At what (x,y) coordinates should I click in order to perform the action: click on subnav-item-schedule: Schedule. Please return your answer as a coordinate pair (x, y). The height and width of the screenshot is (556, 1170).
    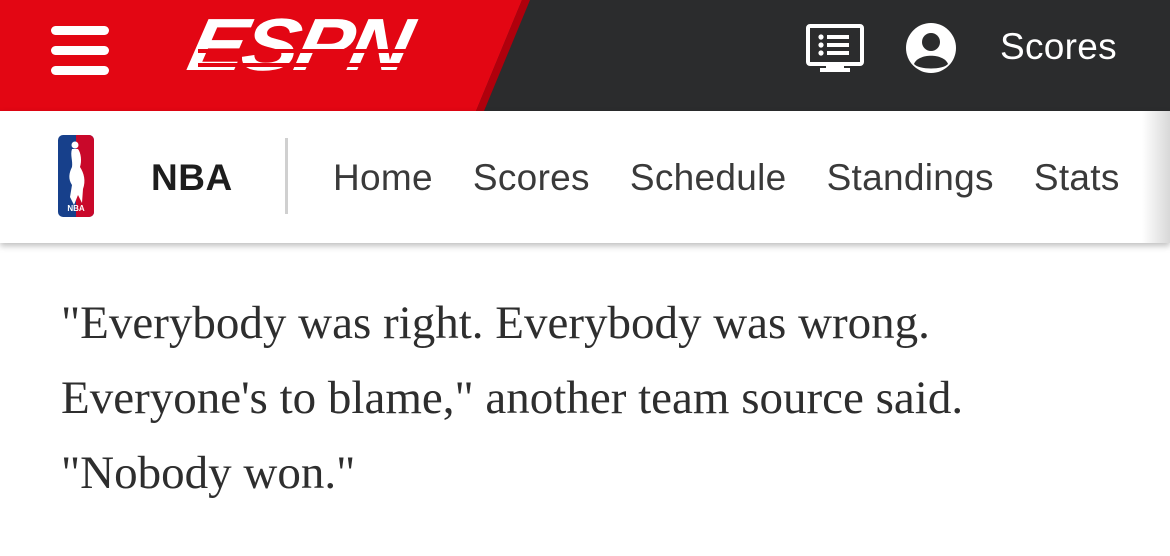
    Looking at the image, I should click on (708, 178).